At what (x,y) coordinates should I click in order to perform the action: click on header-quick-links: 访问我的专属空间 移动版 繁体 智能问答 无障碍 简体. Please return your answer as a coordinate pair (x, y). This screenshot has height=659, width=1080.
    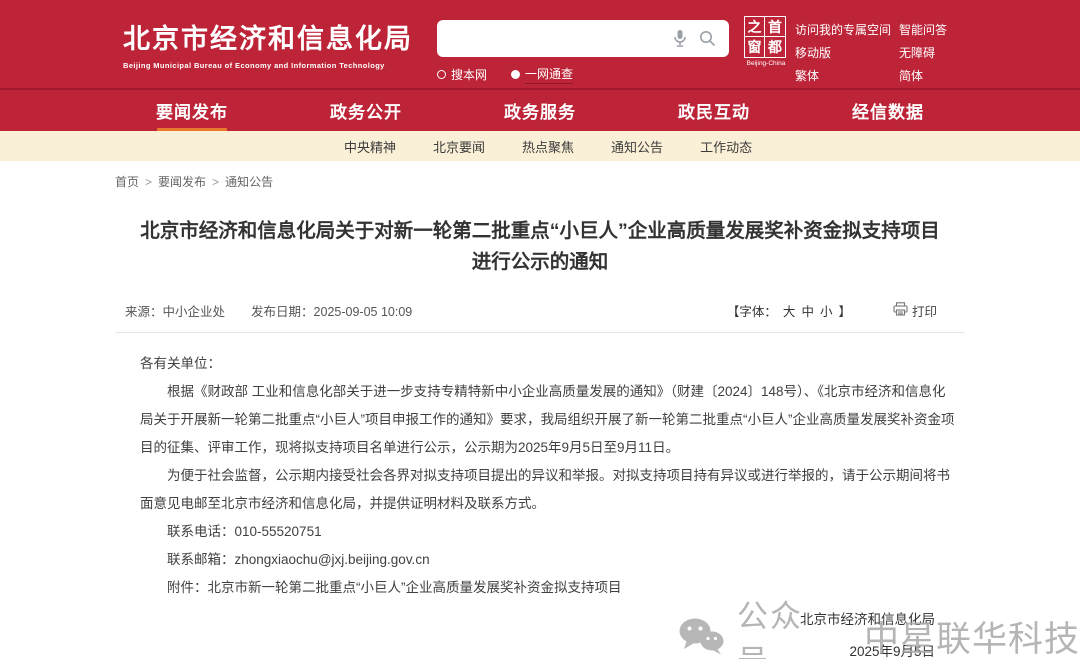
    Looking at the image, I should click on (871, 52).